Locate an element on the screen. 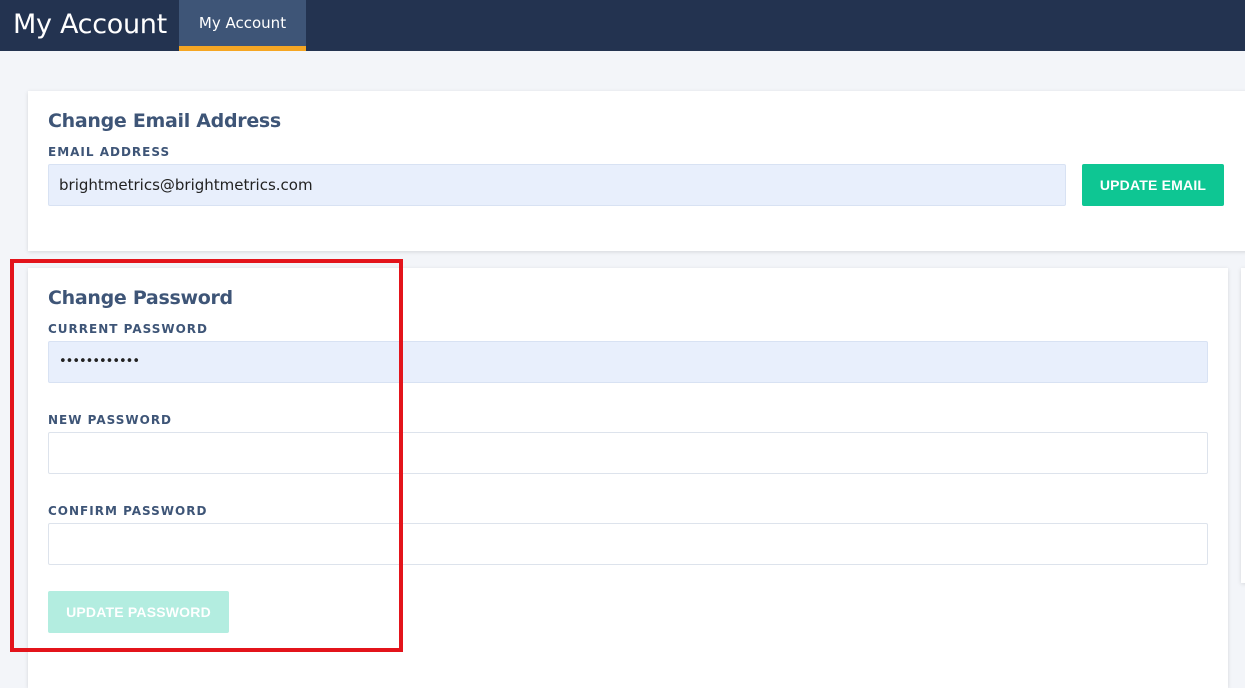 The height and width of the screenshot is (688, 1245). email-address-label: EMAIL ADDRESS is located at coordinates (109, 152).